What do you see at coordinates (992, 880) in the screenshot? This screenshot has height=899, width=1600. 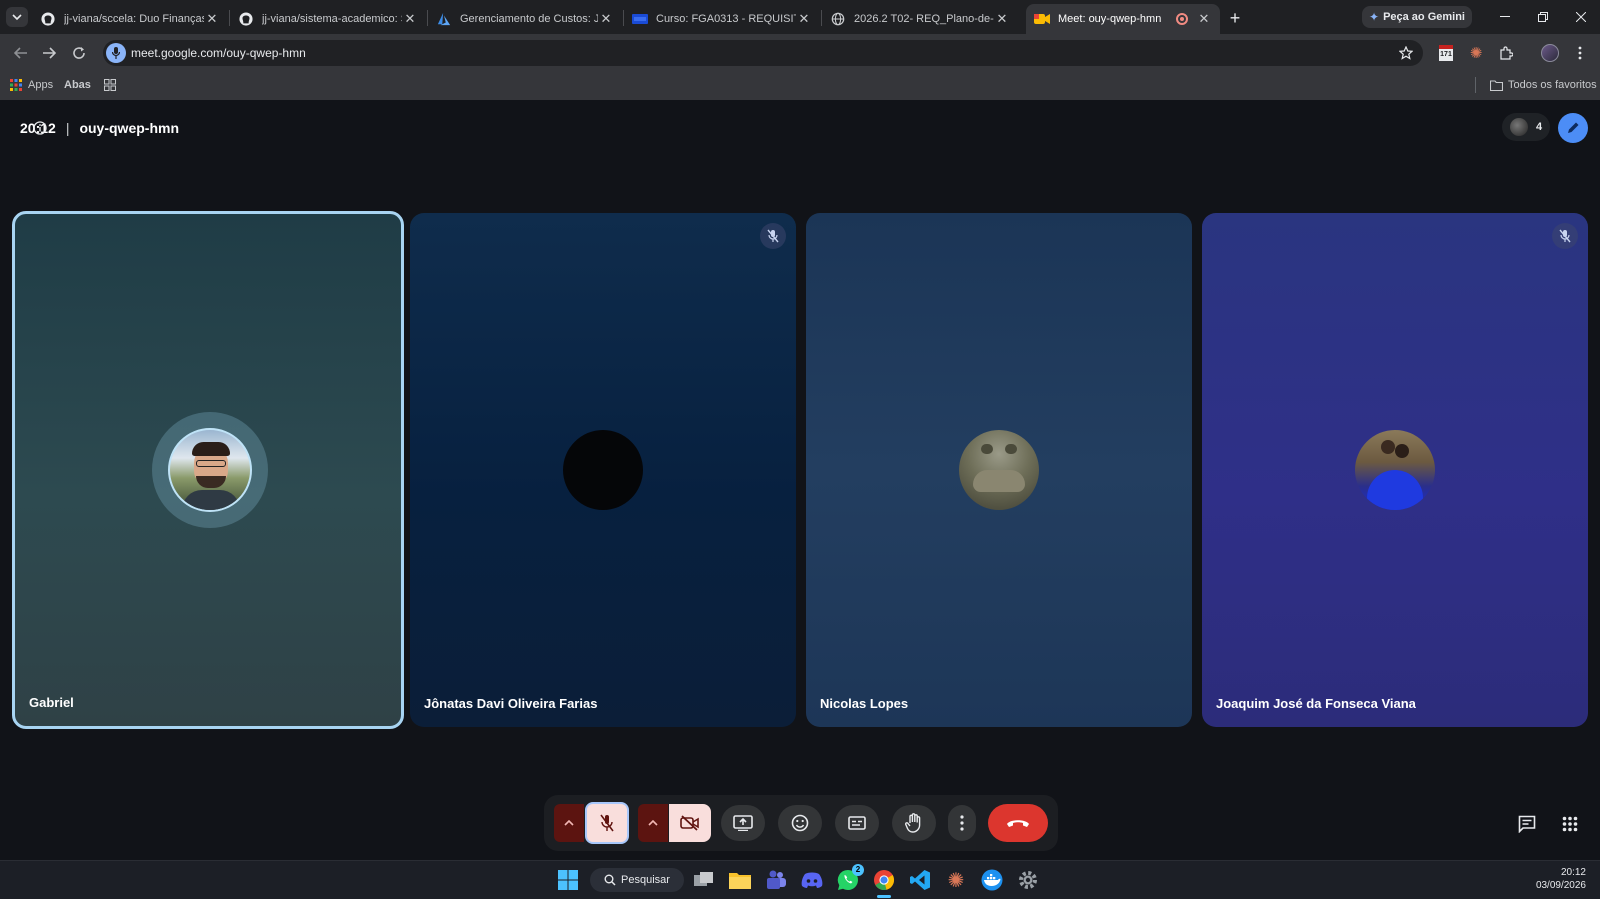 I see `docker-button` at bounding box center [992, 880].